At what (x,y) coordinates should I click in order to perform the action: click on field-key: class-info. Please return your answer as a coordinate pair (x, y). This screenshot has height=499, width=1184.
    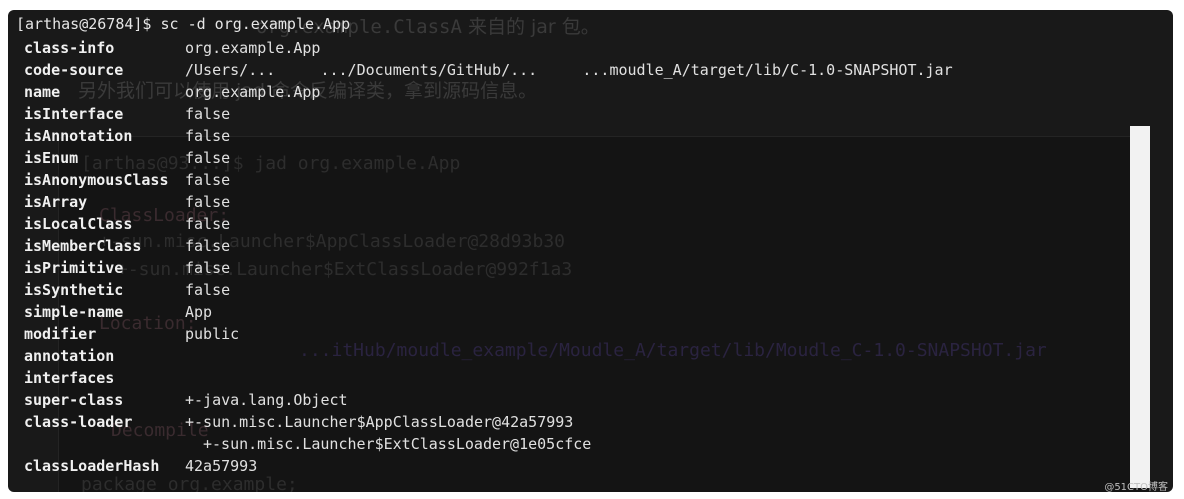
    Looking at the image, I should click on (69, 48).